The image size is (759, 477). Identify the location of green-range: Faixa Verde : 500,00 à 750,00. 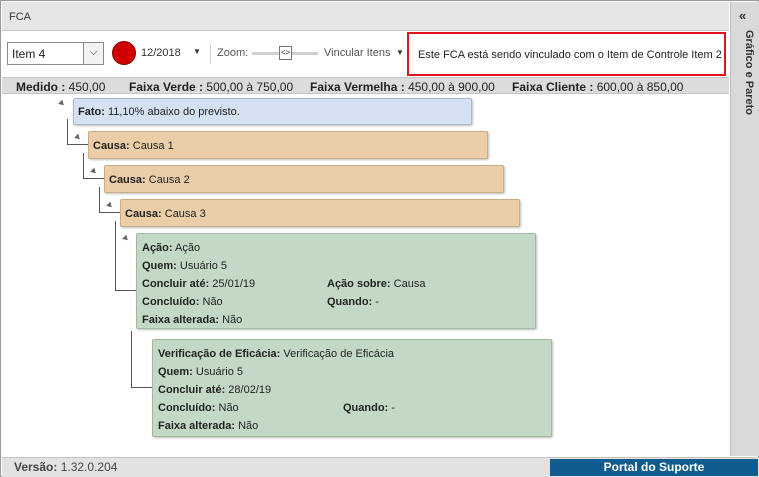
(211, 87).